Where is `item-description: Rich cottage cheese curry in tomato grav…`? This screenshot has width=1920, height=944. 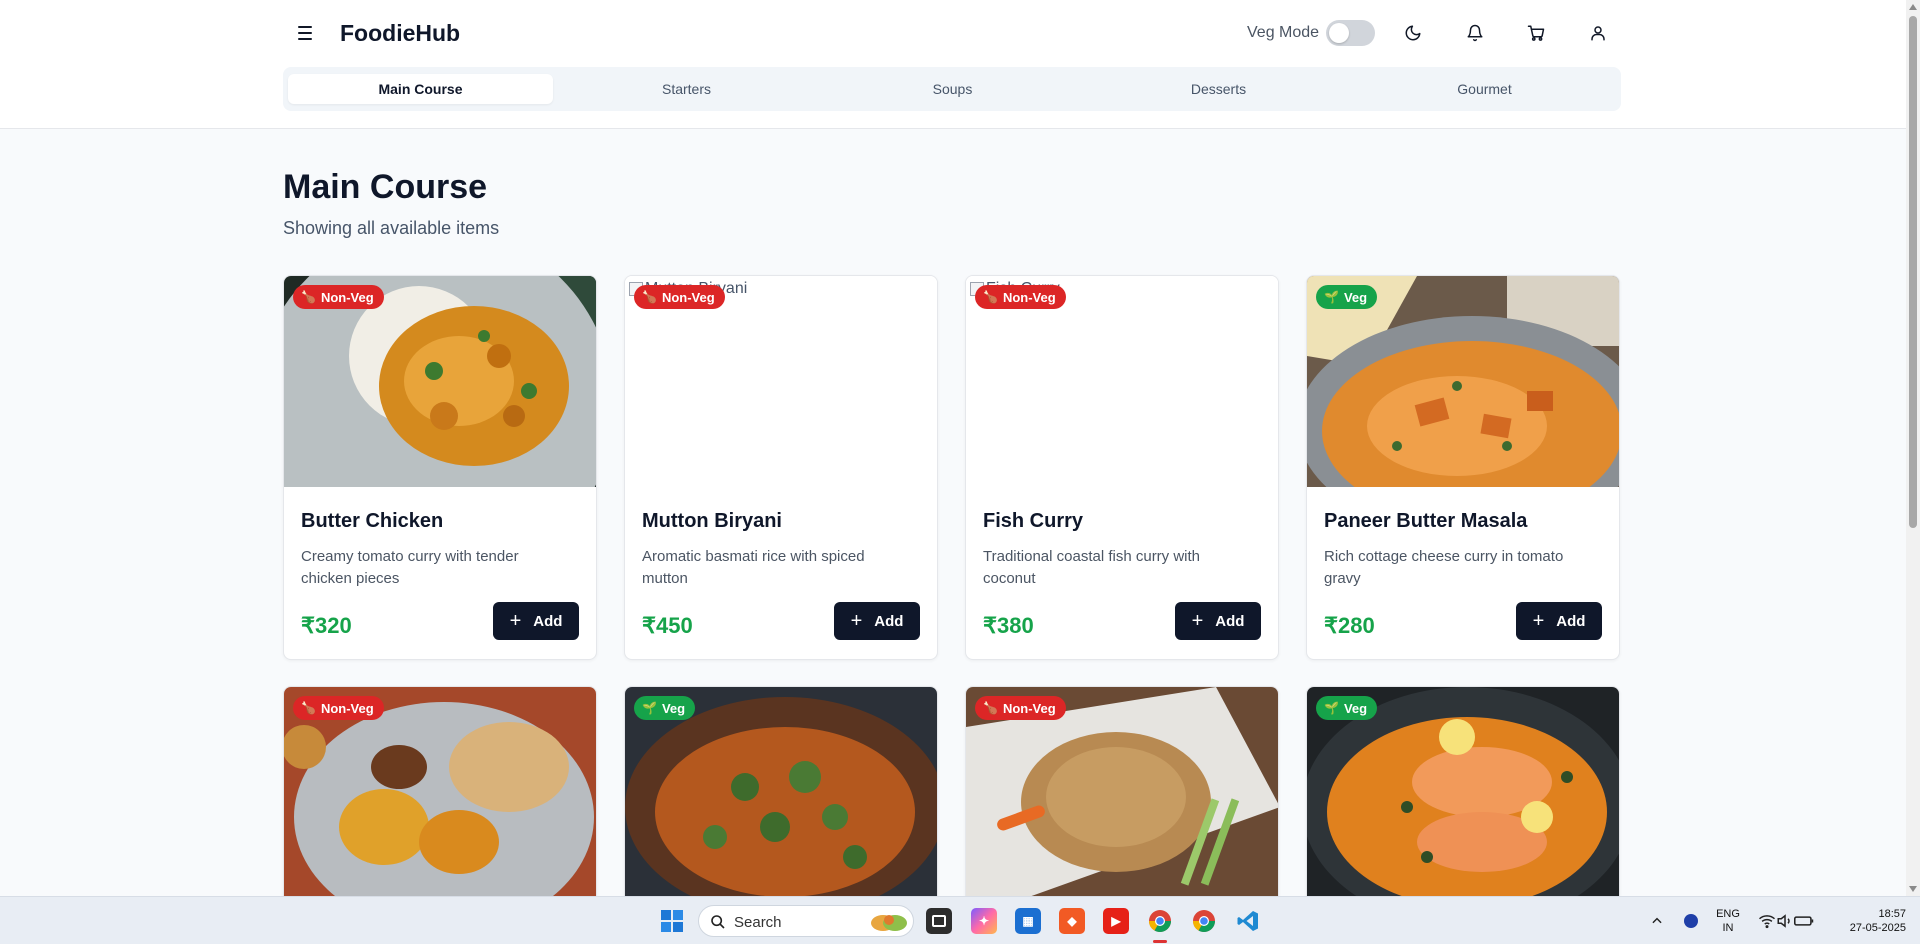
item-description: Rich cottage cheese curry in tomato grav… is located at coordinates (1444, 567).